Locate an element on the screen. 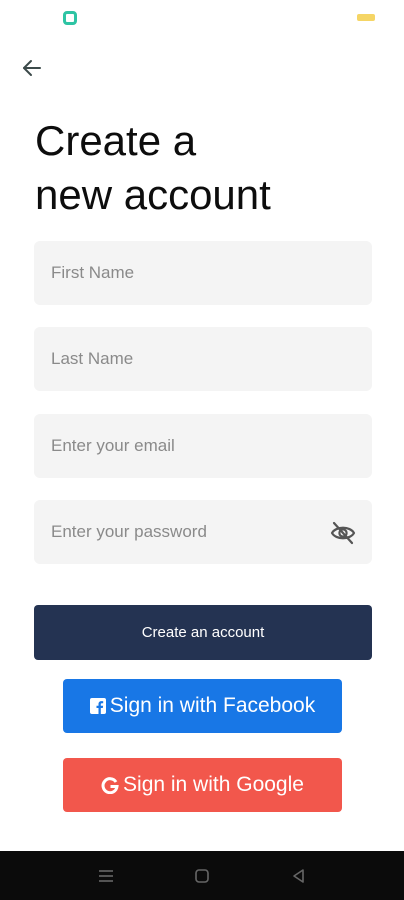 This screenshot has width=404, height=900. home-icon is located at coordinates (202, 876).